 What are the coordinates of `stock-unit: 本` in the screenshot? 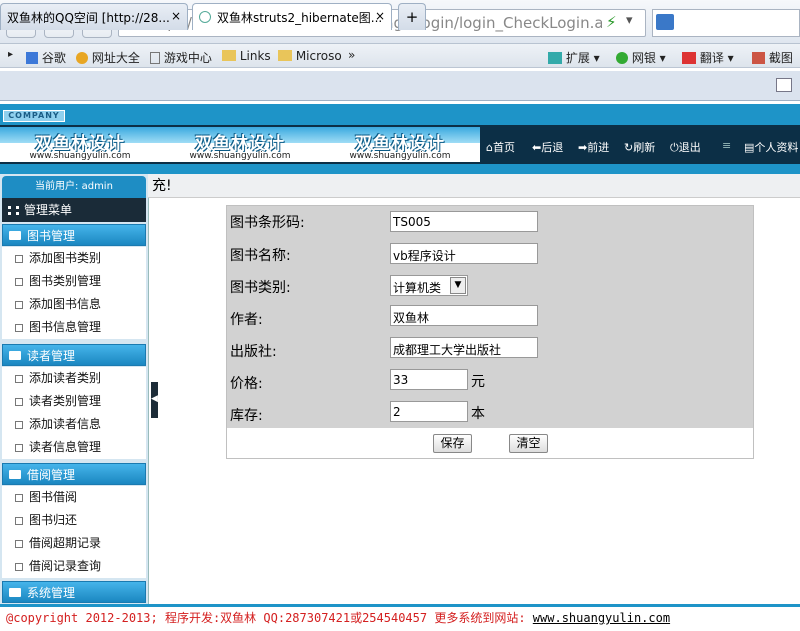 It's located at (478, 414).